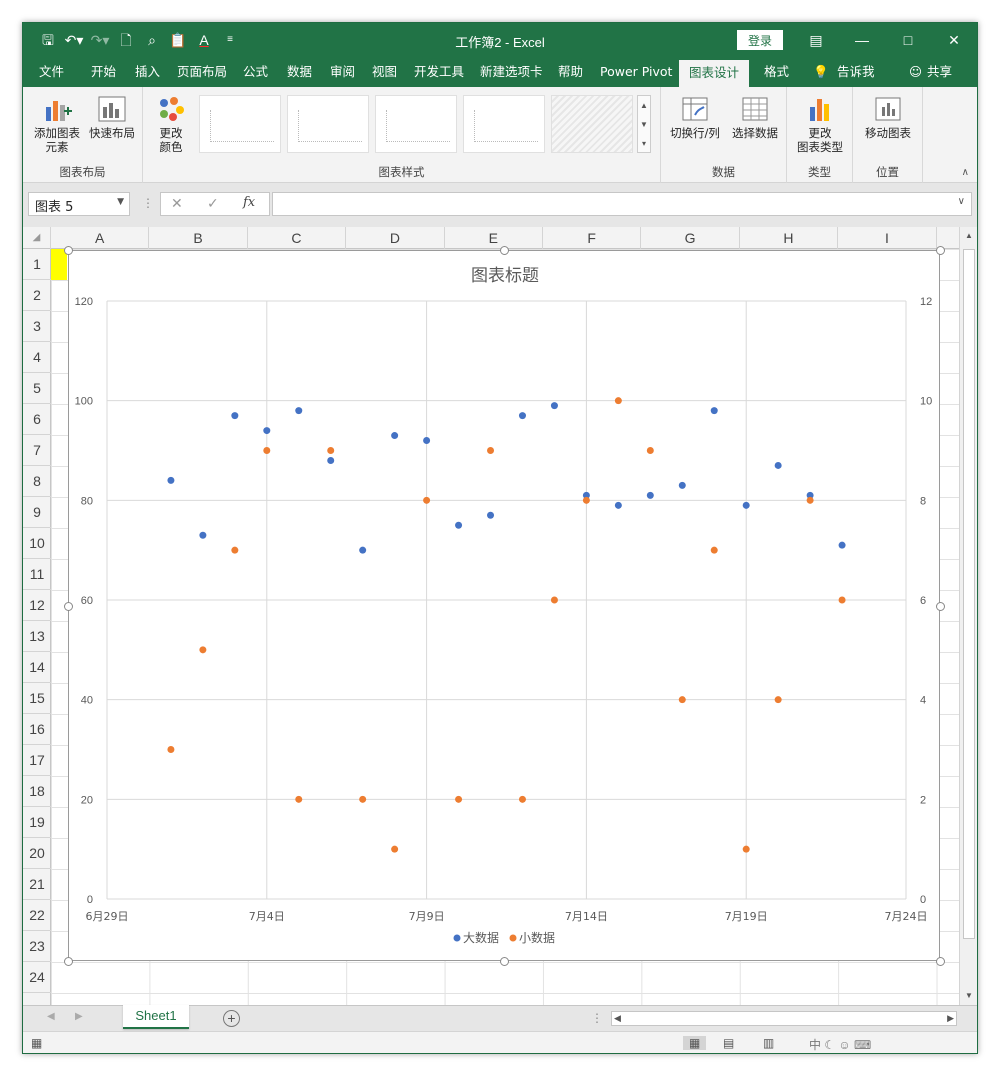 The width and height of the screenshot is (1000, 1077). Describe the element at coordinates (198, 238) in the screenshot. I see `column-header-b: B` at that location.